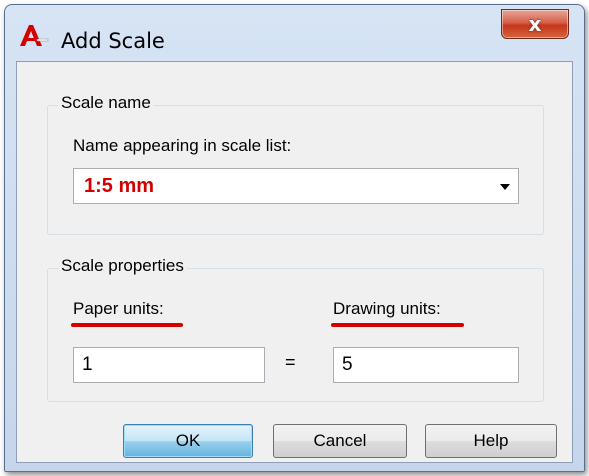 Image resolution: width=589 pixels, height=476 pixels. I want to click on autocad-logo-icon, so click(34, 36).